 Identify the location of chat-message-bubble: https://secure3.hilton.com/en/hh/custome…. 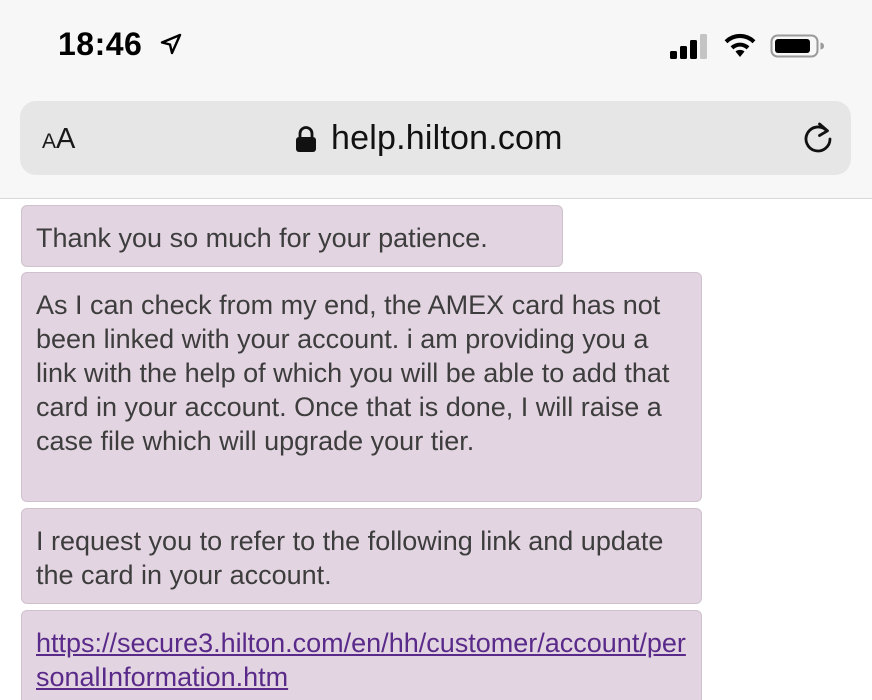
(361, 655).